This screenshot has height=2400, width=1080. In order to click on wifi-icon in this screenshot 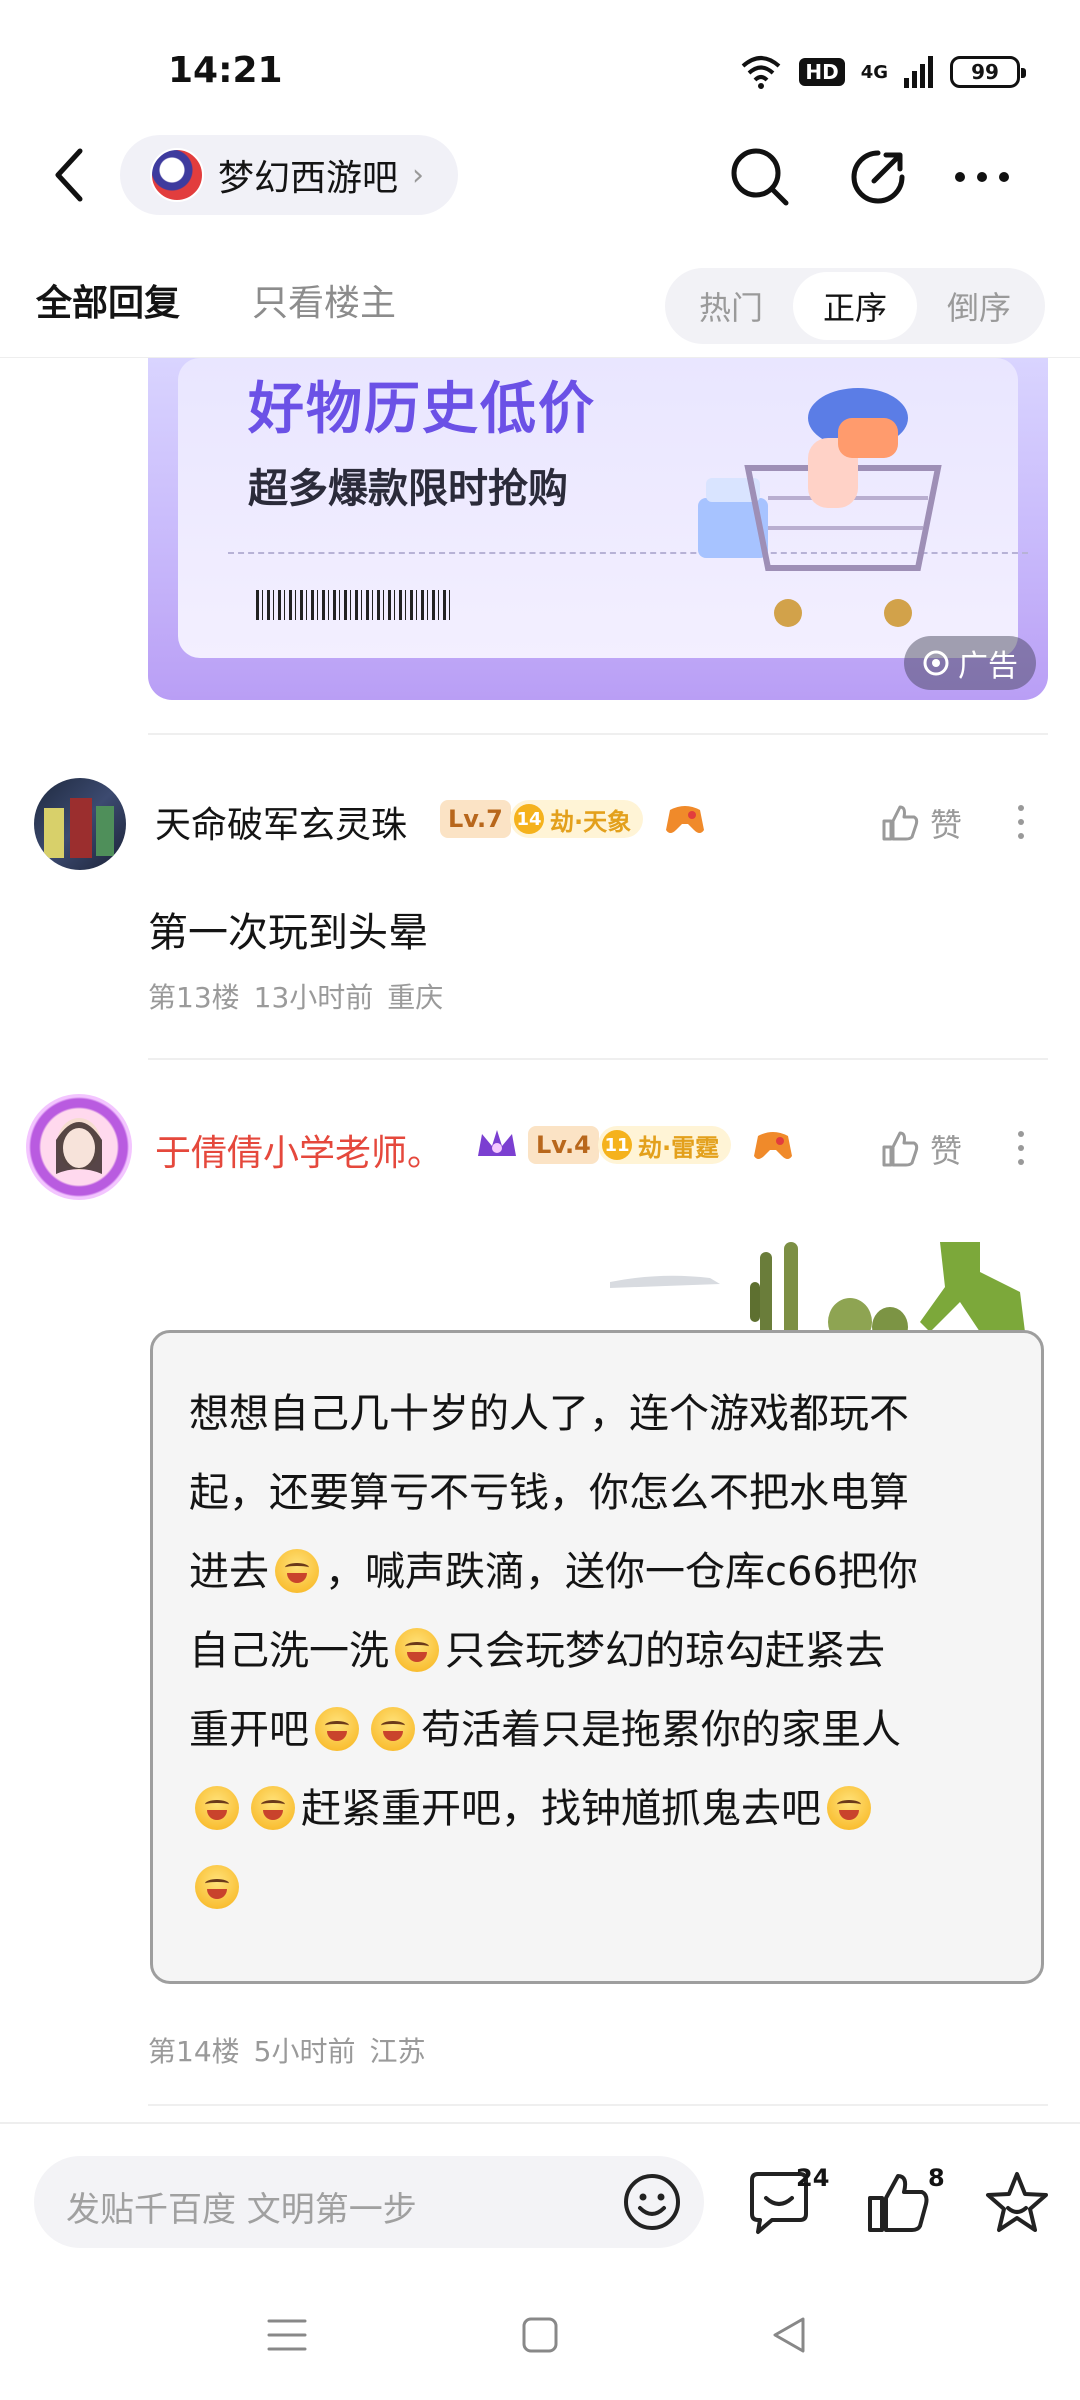, I will do `click(761, 72)`.